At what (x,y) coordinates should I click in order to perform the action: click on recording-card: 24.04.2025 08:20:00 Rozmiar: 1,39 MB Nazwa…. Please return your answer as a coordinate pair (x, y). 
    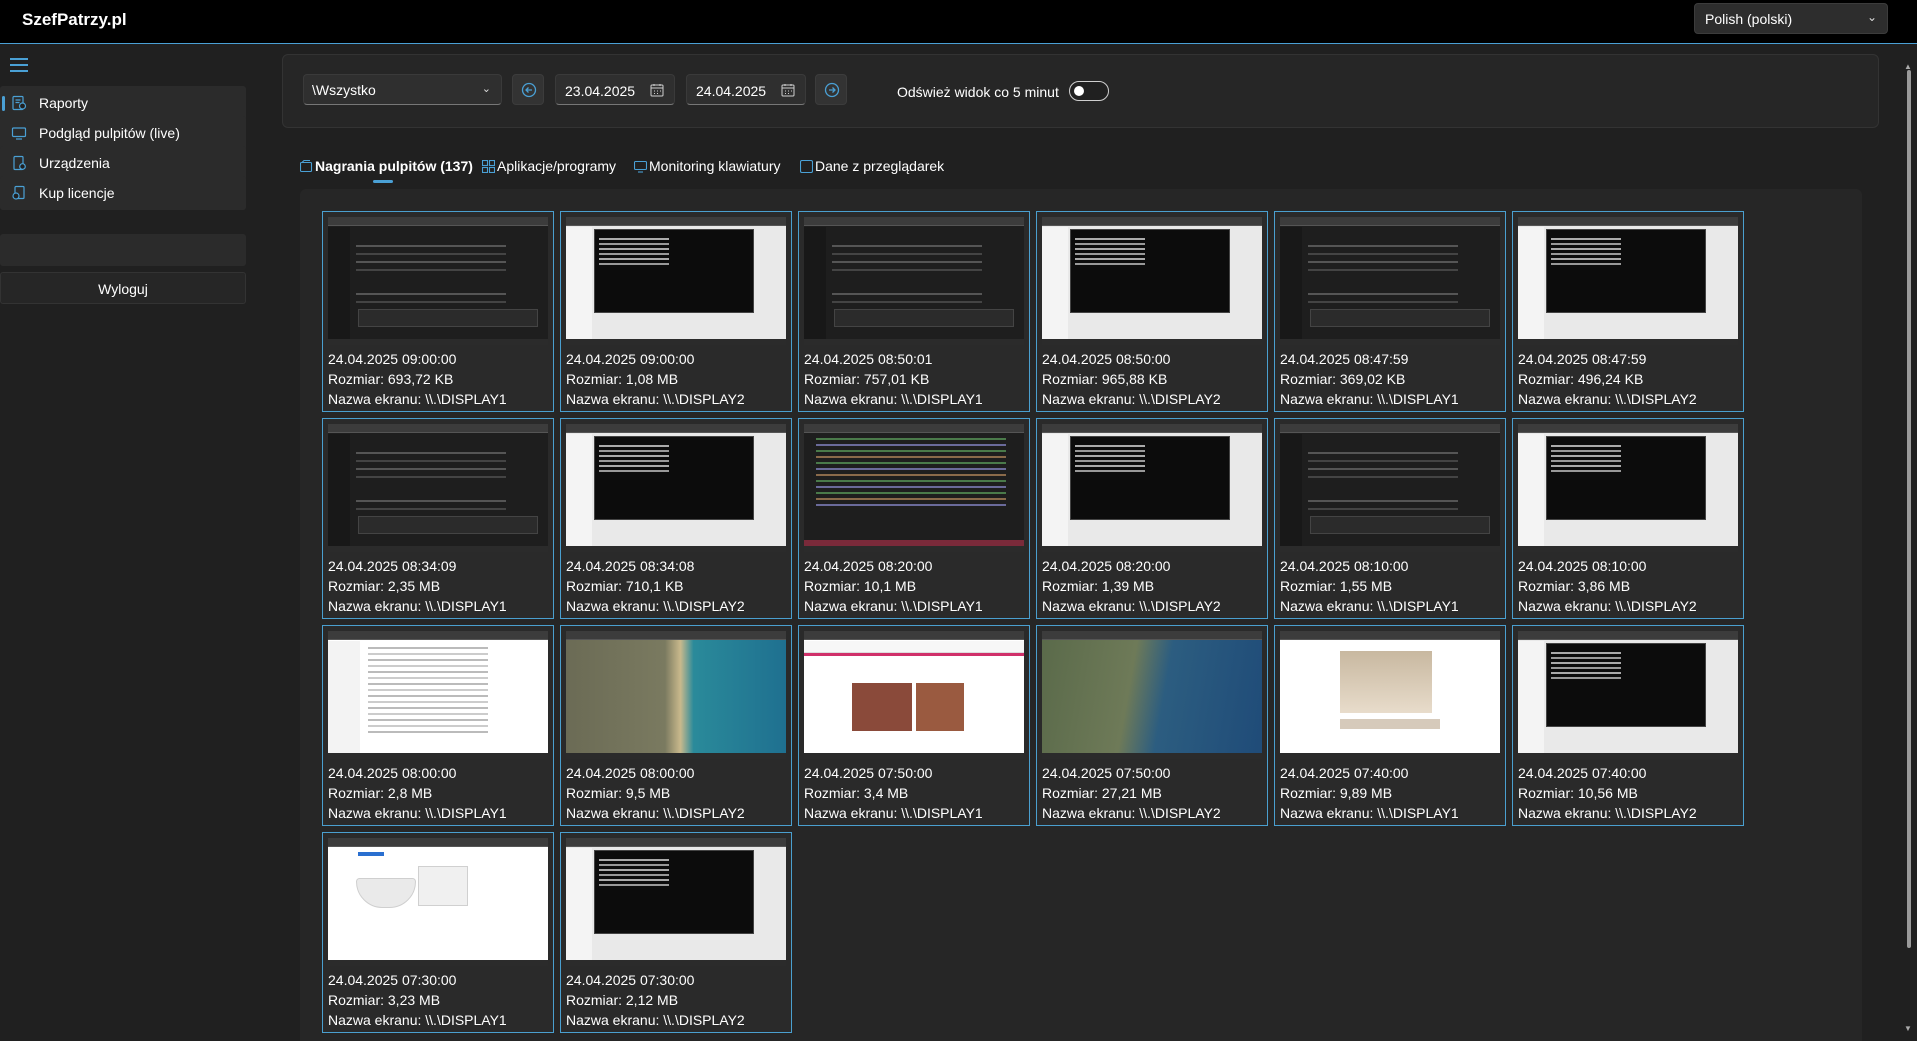
    Looking at the image, I should click on (1152, 518).